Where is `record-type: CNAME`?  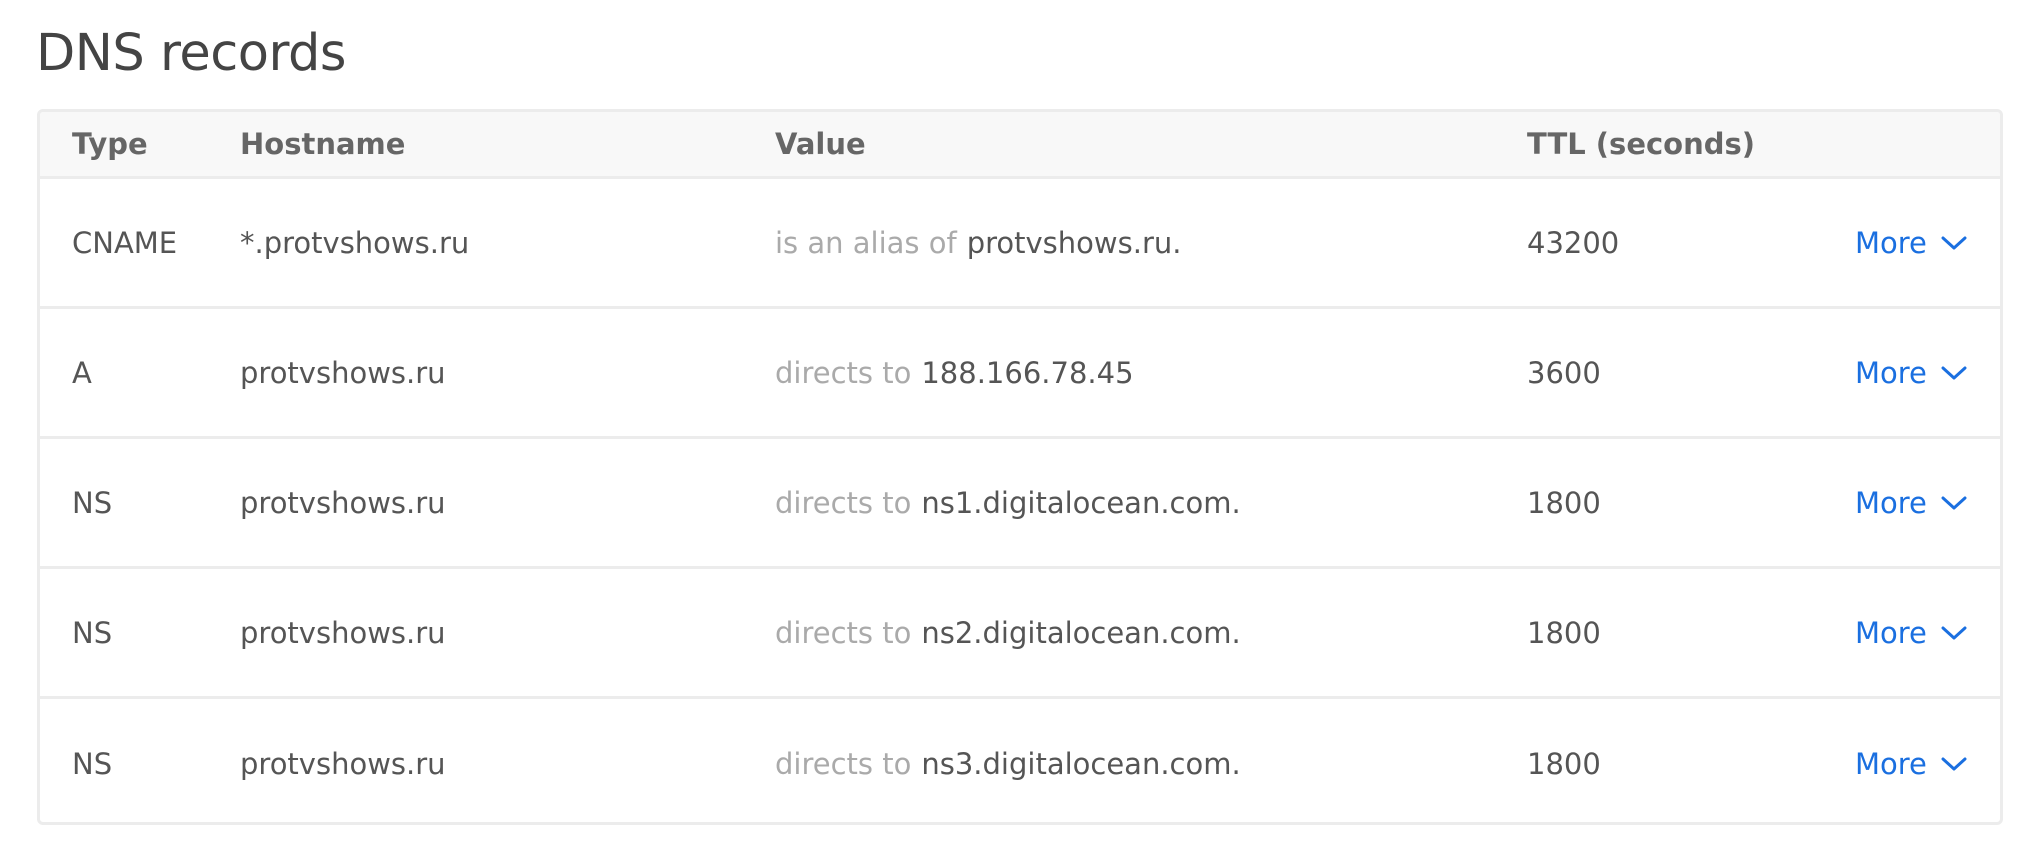
record-type: CNAME is located at coordinates (125, 242).